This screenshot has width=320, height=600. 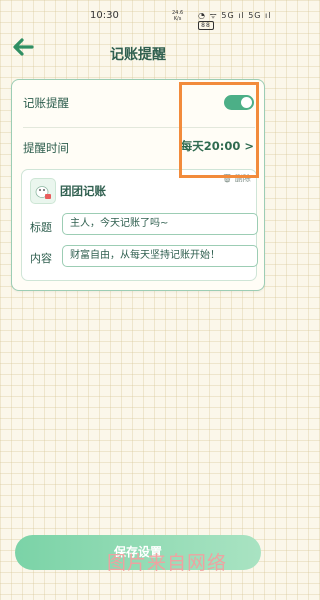 What do you see at coordinates (235, 15) in the screenshot?
I see `signal-icons: ◔ ᯤ 5G ıl 5G ıl` at bounding box center [235, 15].